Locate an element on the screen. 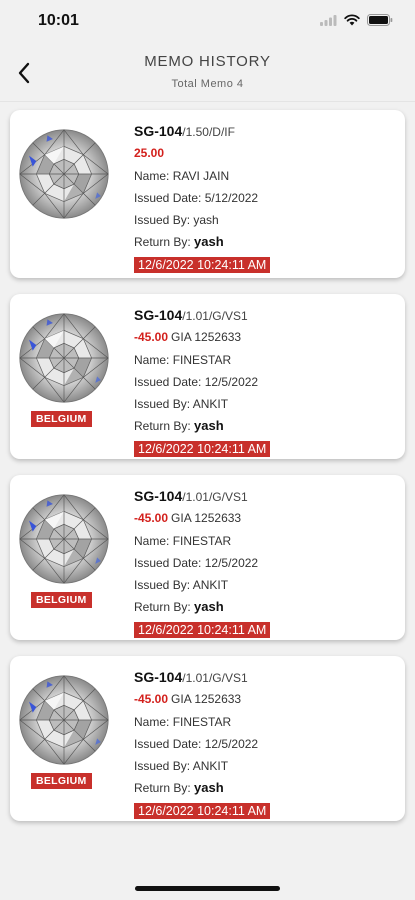  issued-date-value: 5/12/2022 is located at coordinates (231, 197).